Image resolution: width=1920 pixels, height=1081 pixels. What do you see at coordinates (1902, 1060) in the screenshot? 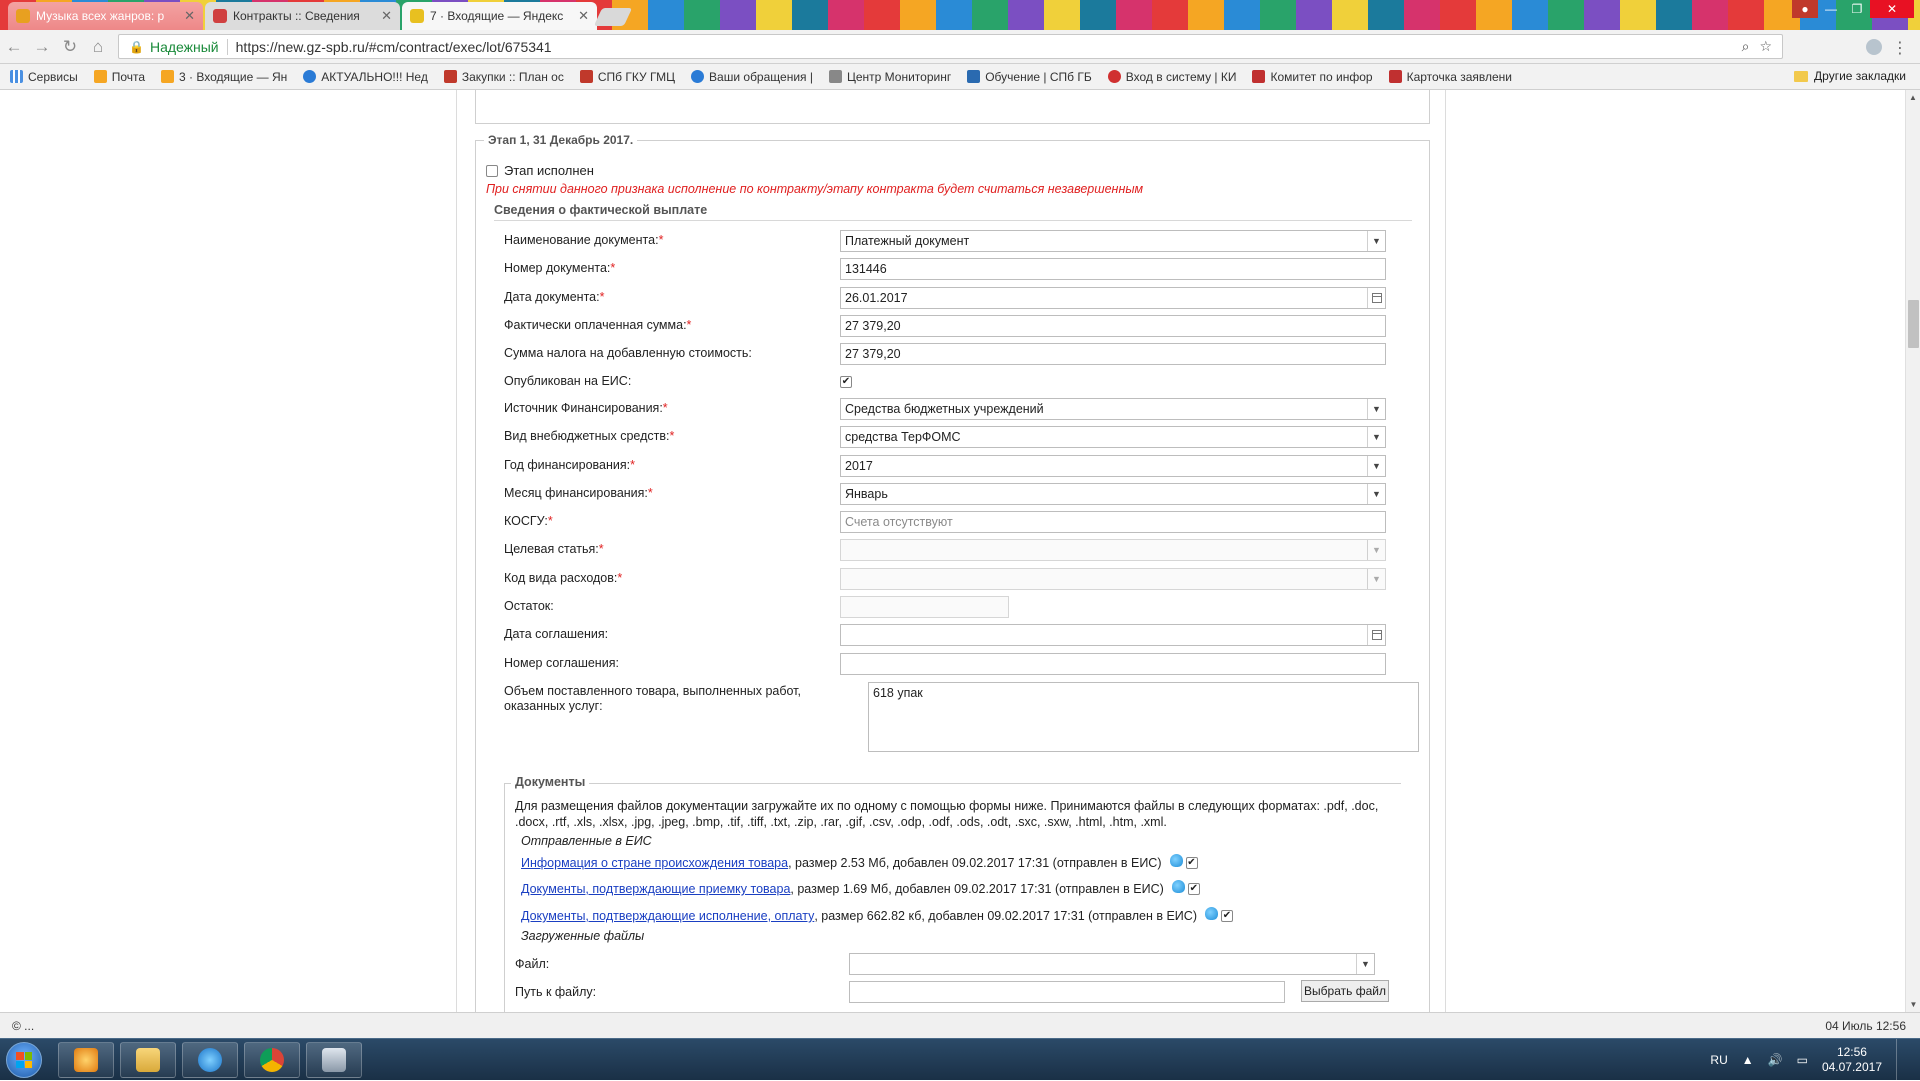
I see `show-desktop-button` at bounding box center [1902, 1060].